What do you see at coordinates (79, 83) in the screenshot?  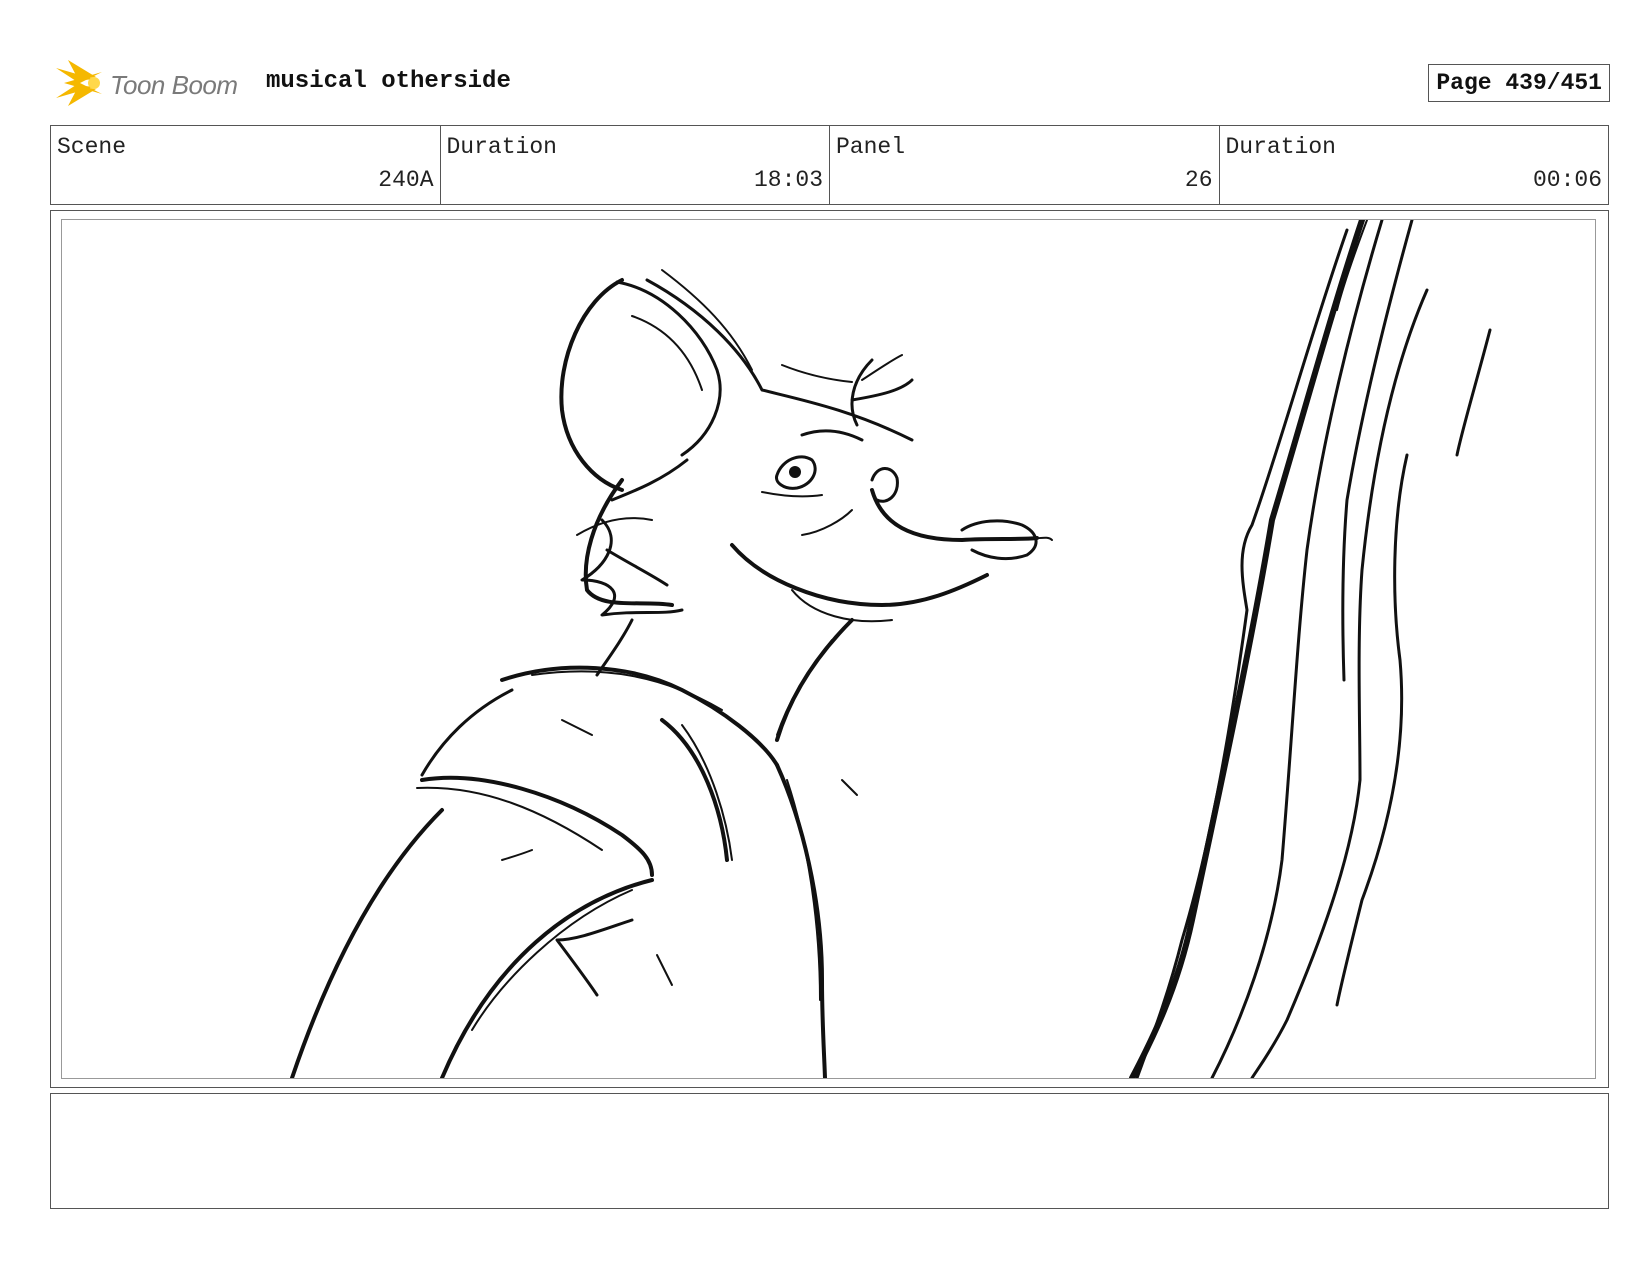 I see `starburst-icon` at bounding box center [79, 83].